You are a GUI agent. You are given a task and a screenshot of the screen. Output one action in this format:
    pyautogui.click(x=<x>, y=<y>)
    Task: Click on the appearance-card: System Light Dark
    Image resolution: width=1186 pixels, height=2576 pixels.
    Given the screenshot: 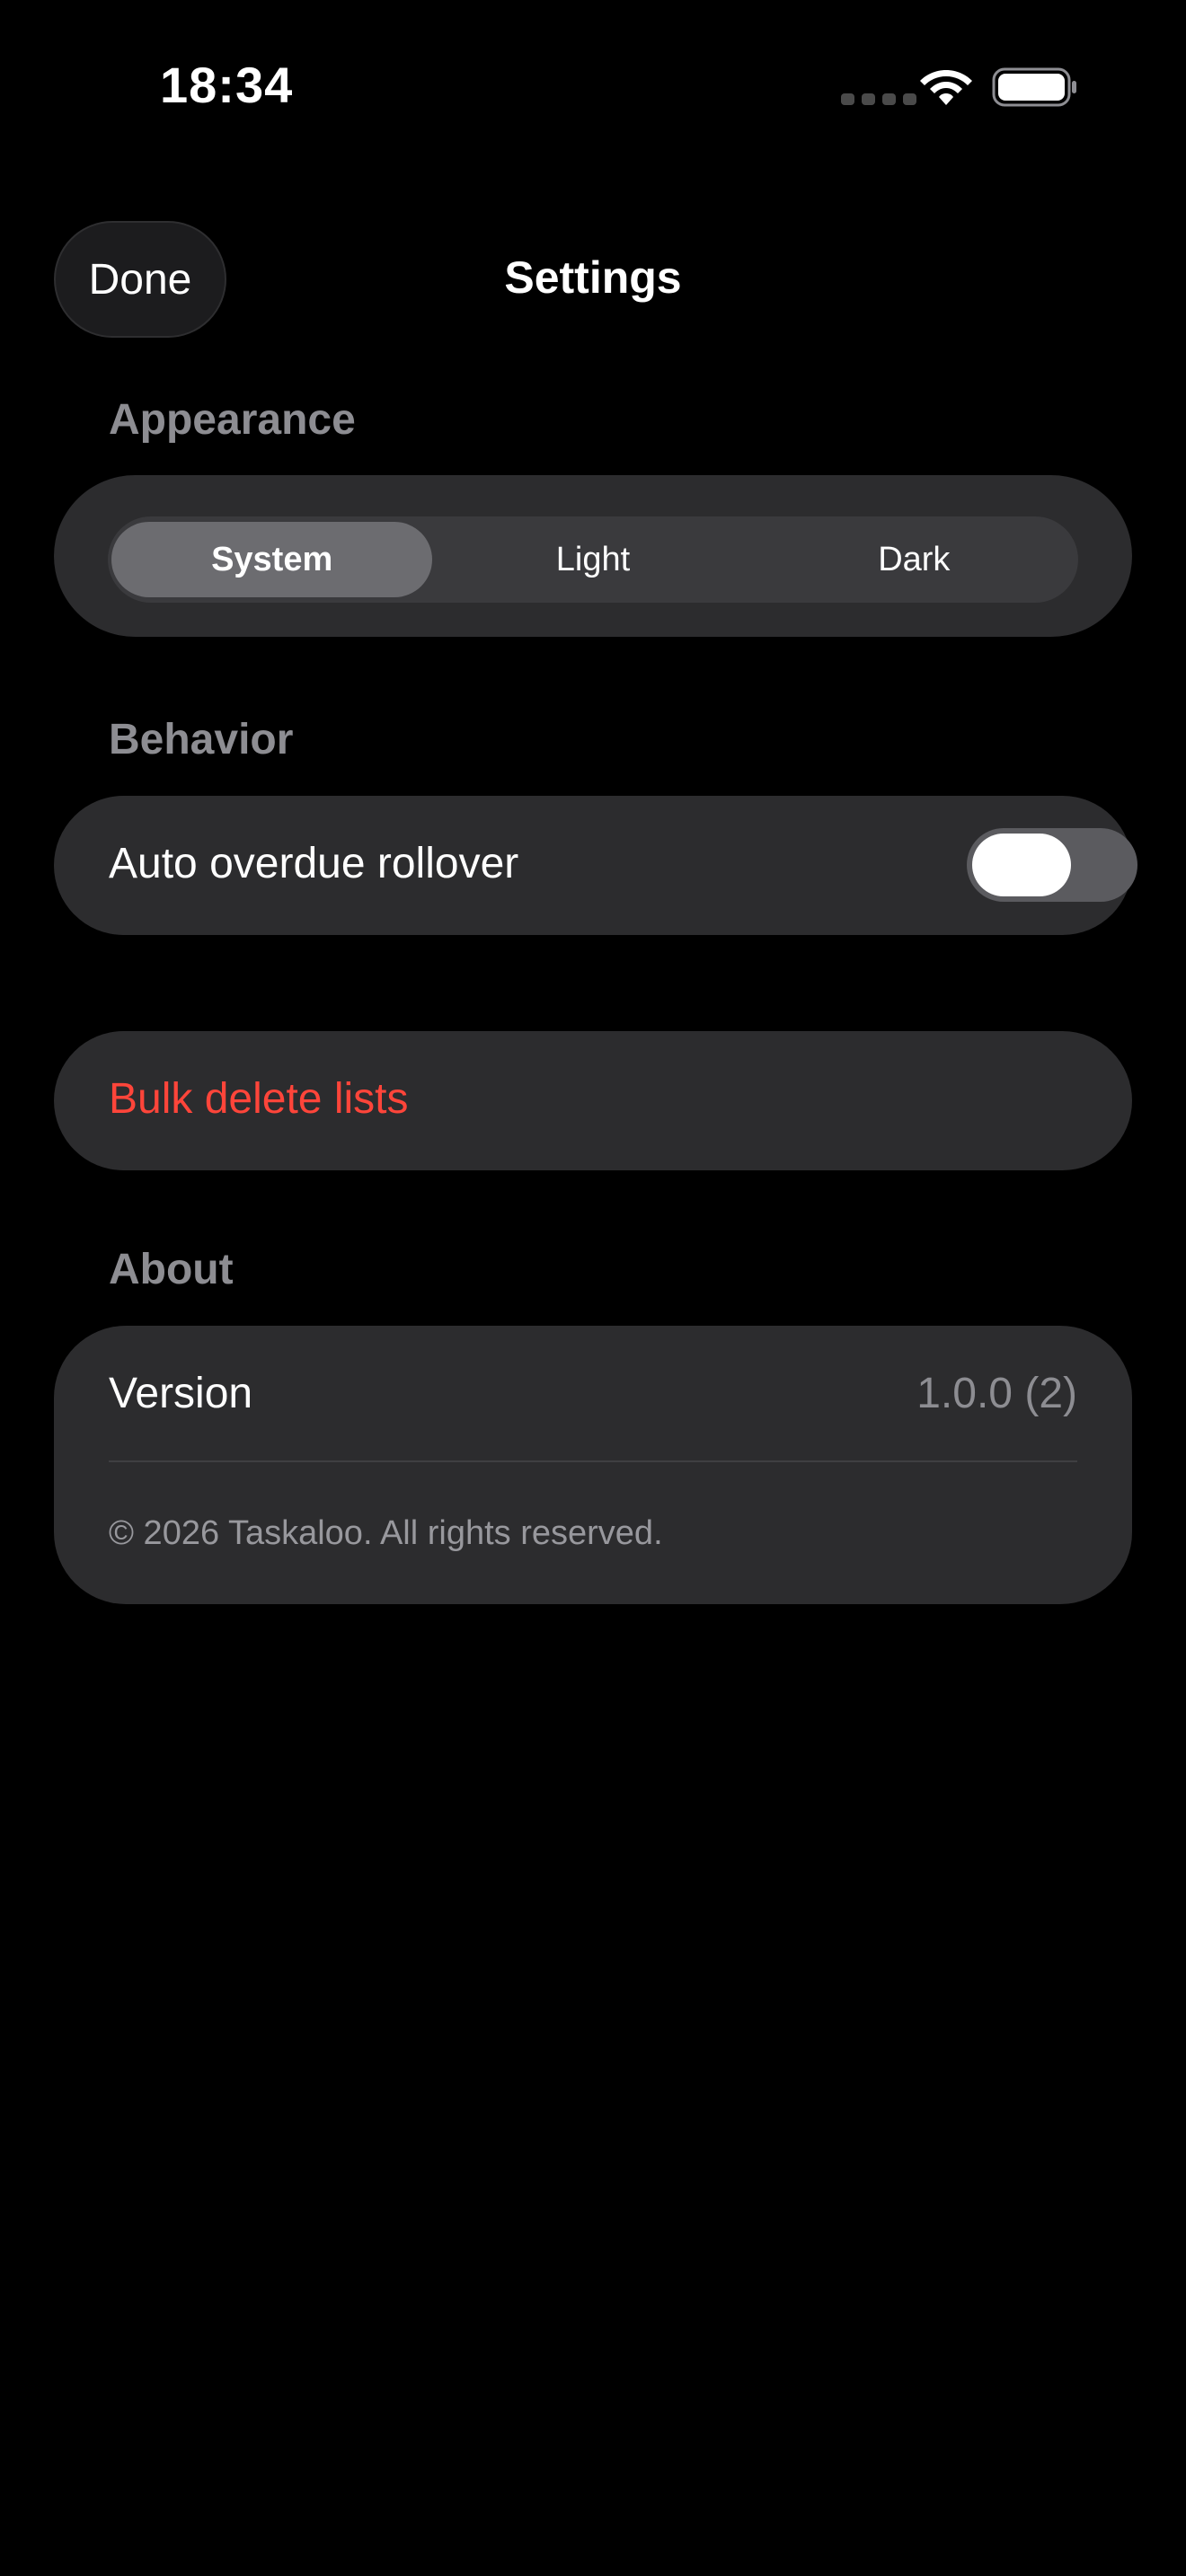 What is the action you would take?
    pyautogui.click(x=593, y=556)
    